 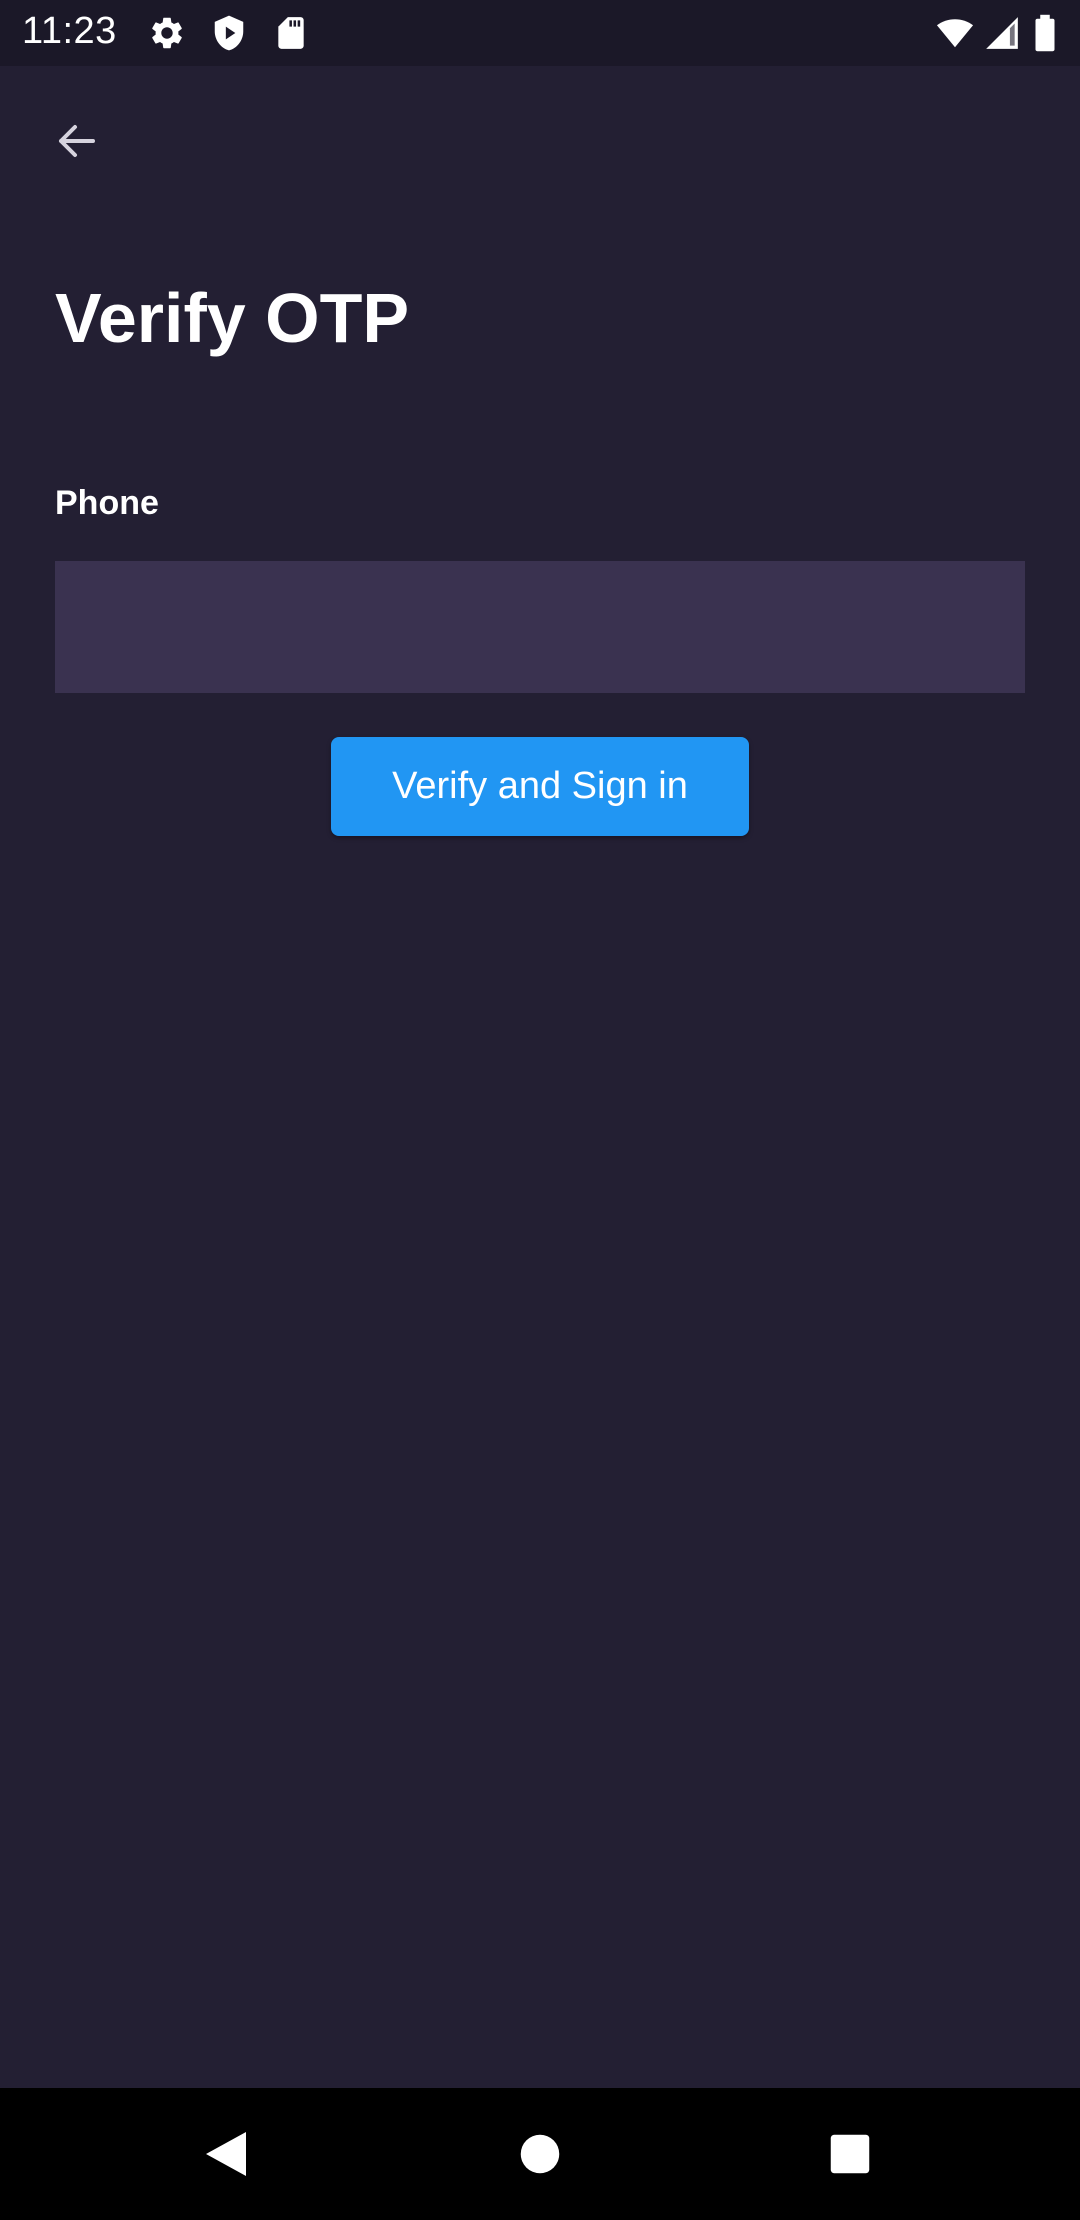 What do you see at coordinates (954, 33) in the screenshot?
I see `wifi-icon` at bounding box center [954, 33].